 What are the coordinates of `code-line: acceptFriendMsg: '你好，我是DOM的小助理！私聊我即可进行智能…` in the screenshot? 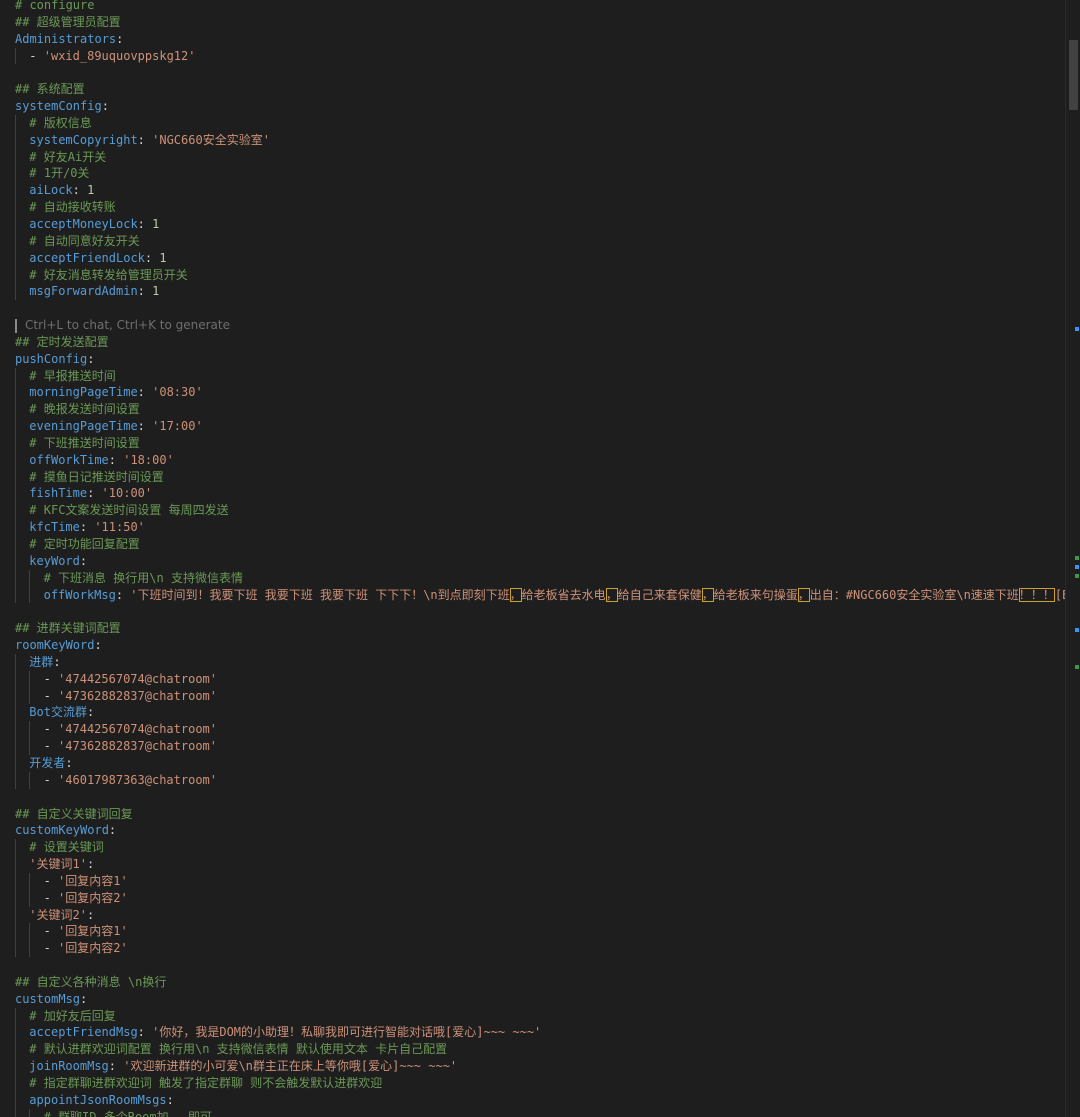 It's located at (533, 1033).